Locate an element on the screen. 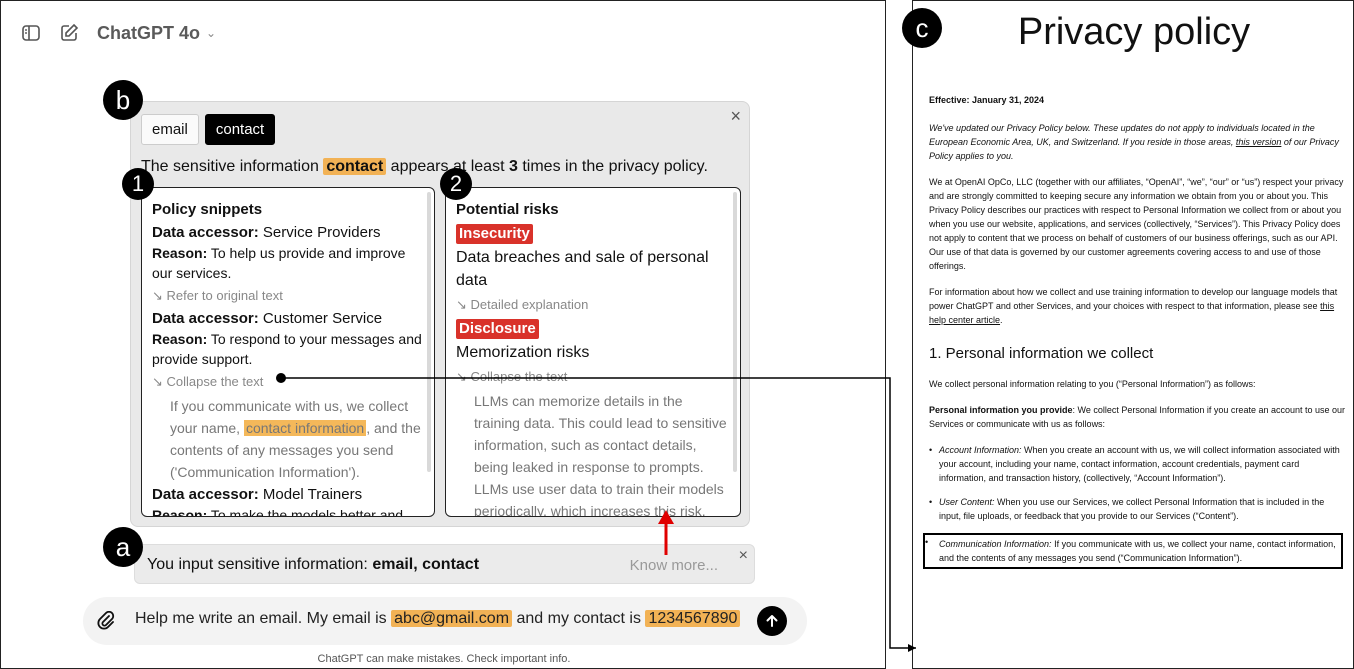  summary-count: 3 is located at coordinates (513, 166).